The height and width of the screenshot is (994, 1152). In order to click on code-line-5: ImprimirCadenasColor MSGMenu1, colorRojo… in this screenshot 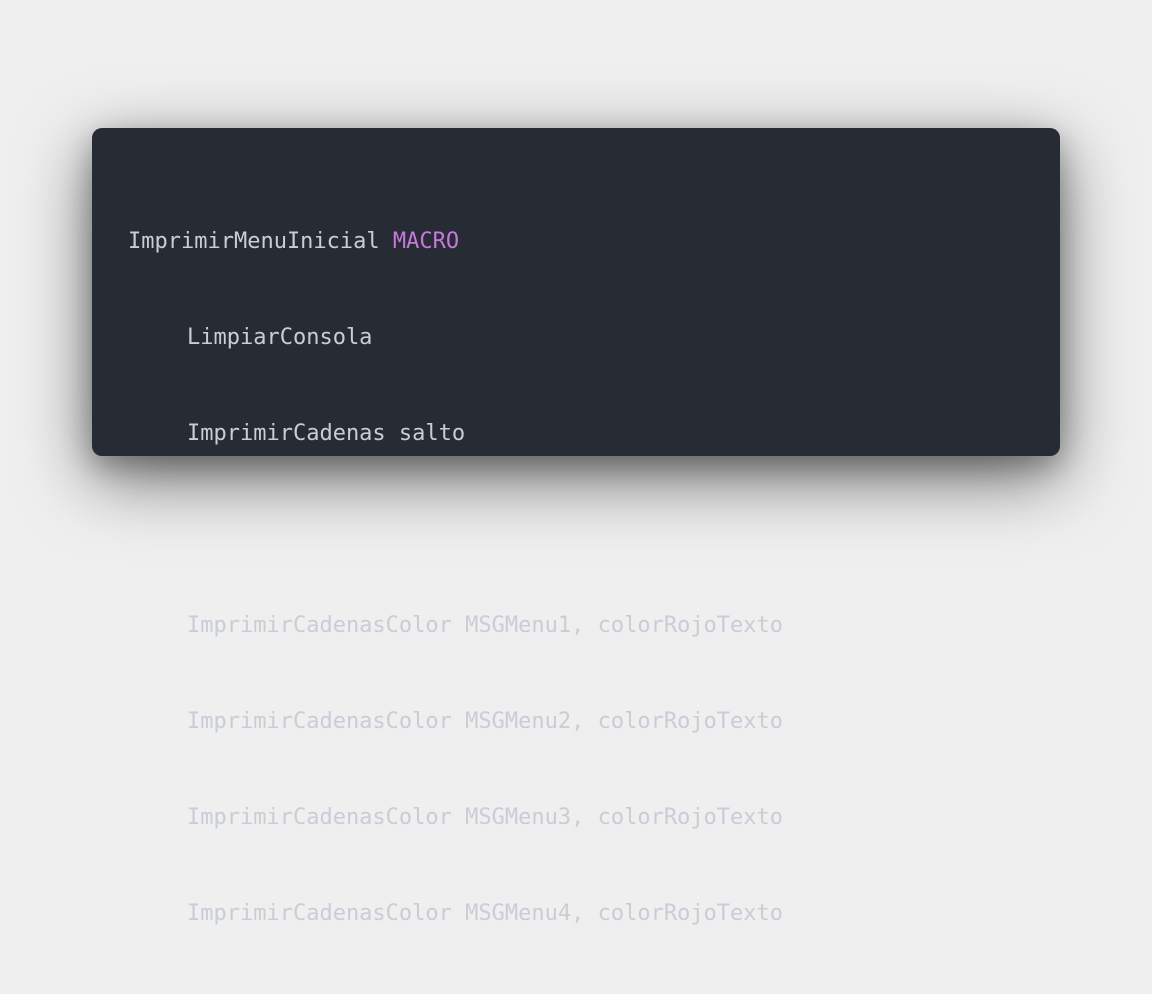, I will do `click(485, 625)`.